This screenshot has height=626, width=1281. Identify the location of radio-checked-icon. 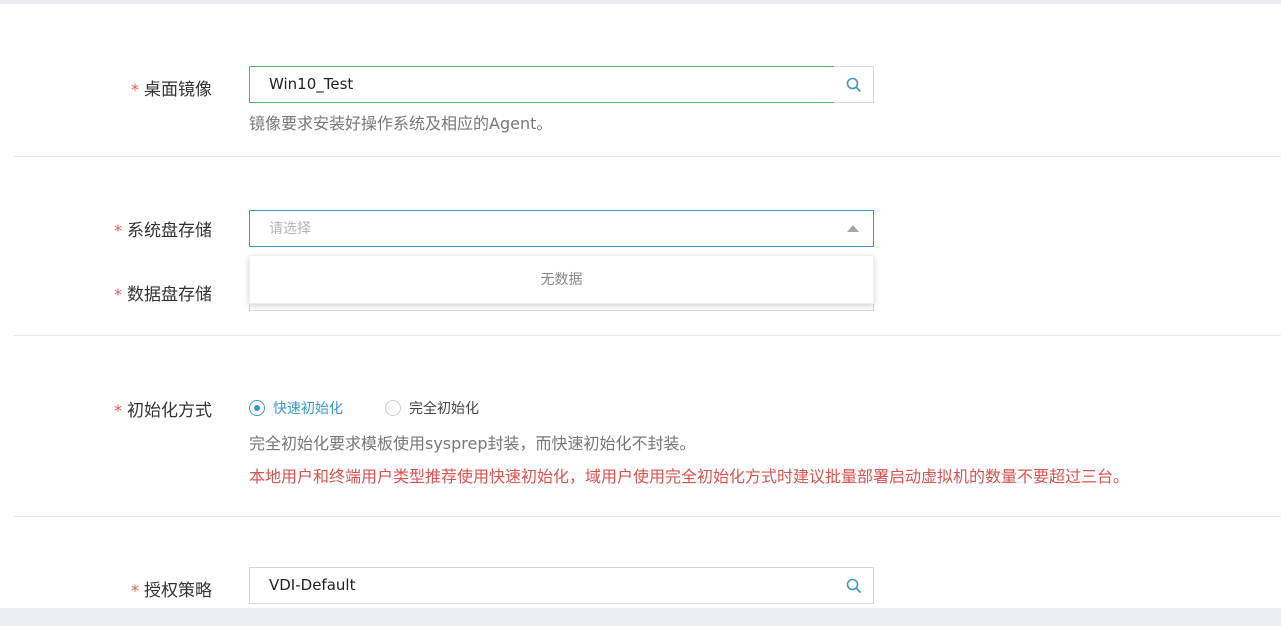
(257, 408).